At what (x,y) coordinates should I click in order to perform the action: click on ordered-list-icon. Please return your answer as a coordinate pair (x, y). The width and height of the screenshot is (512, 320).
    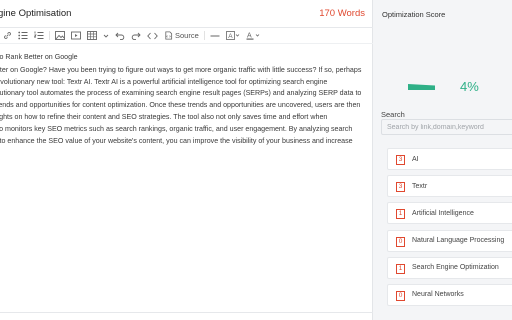
    Looking at the image, I should click on (39, 36).